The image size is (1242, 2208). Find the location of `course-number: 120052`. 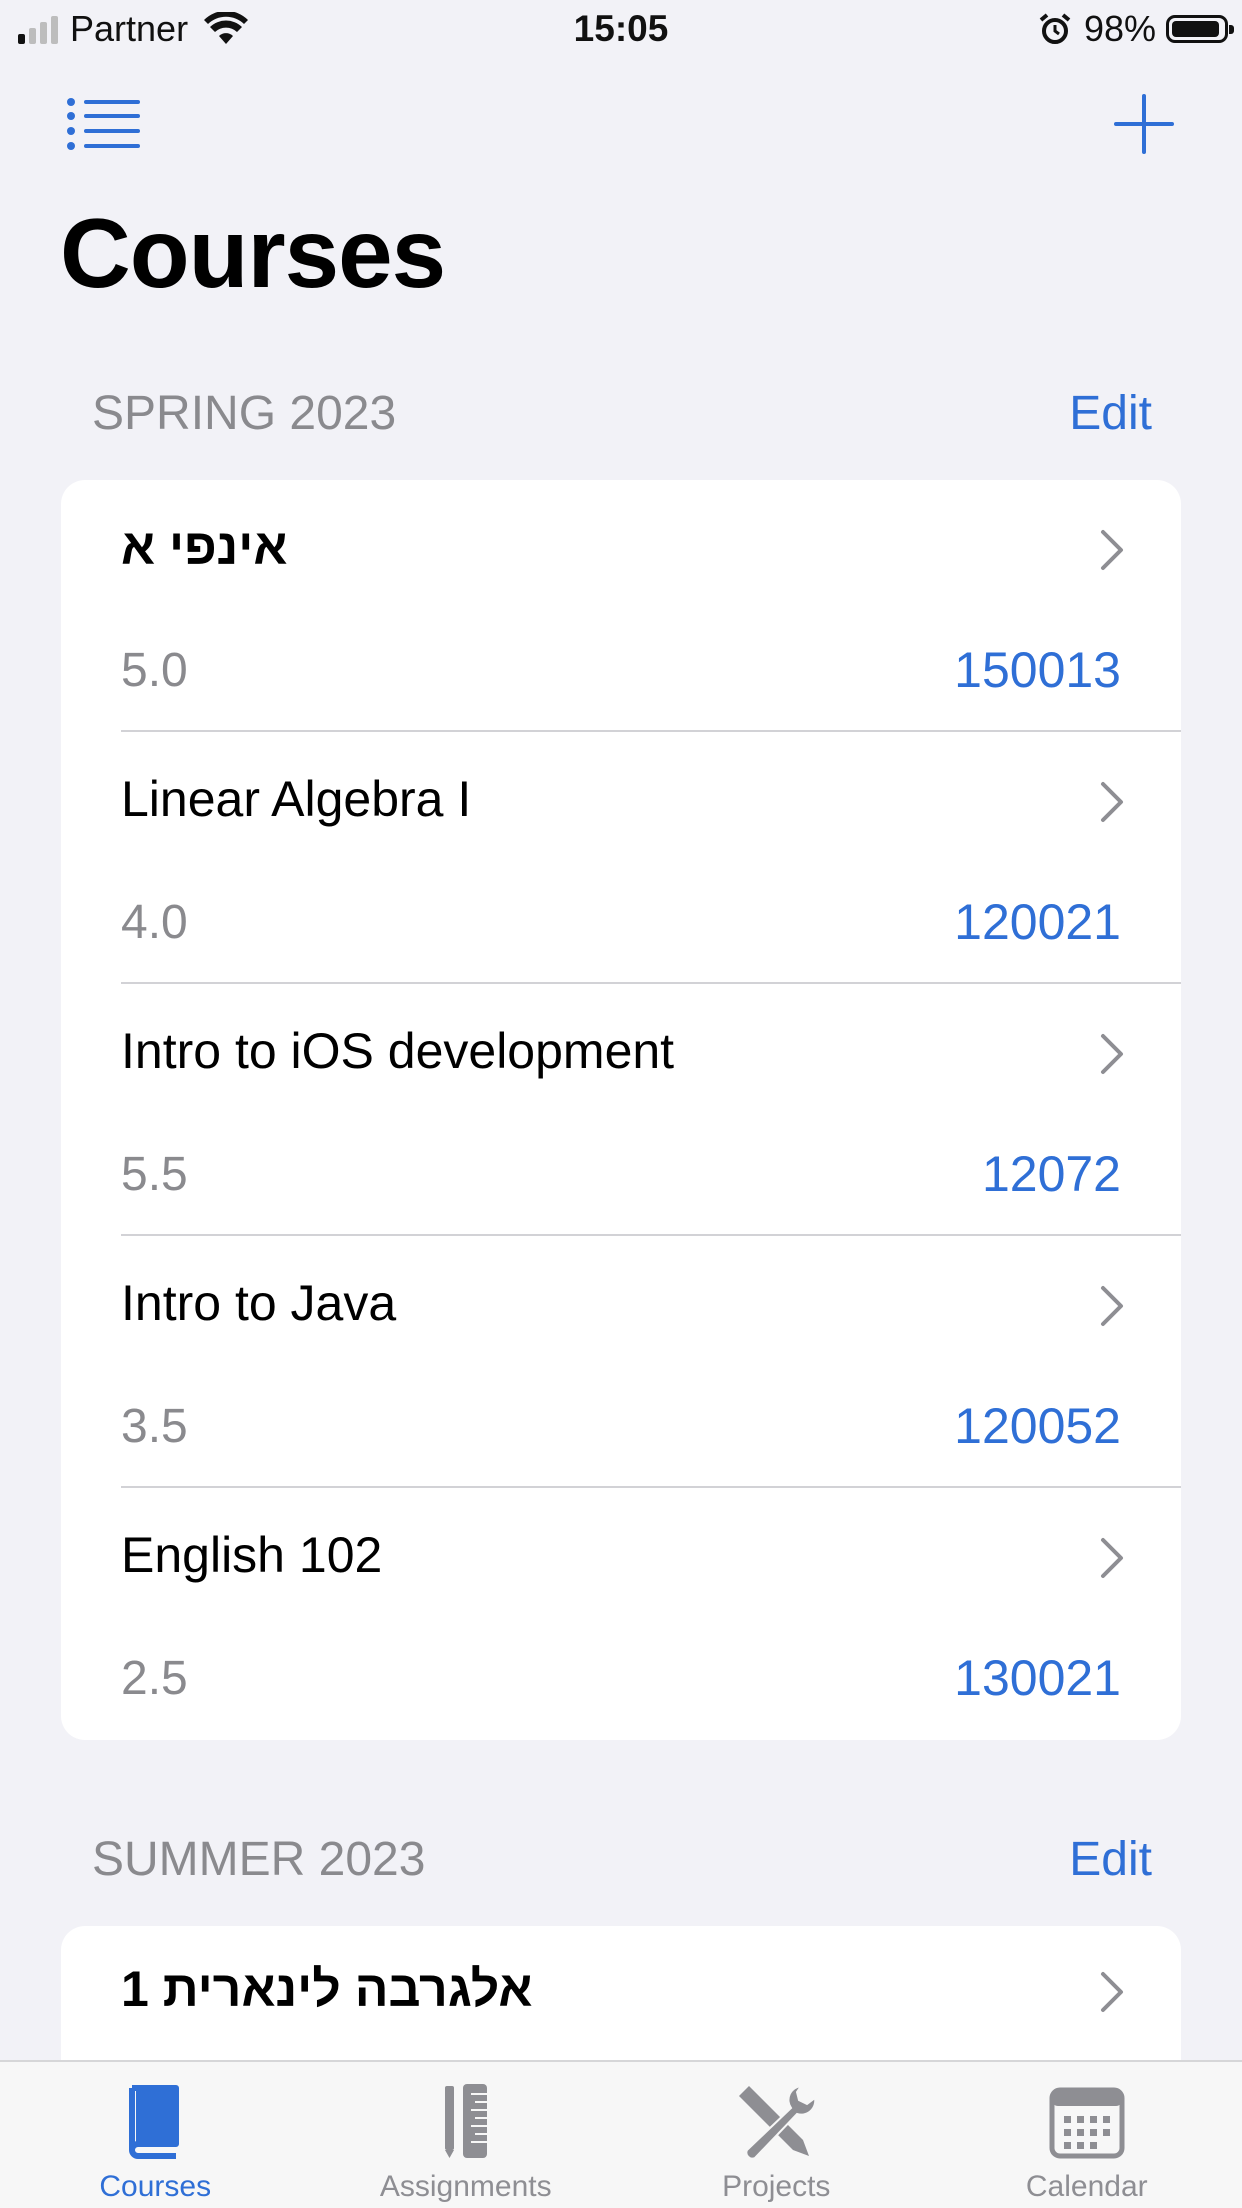

course-number: 120052 is located at coordinates (1037, 1426).